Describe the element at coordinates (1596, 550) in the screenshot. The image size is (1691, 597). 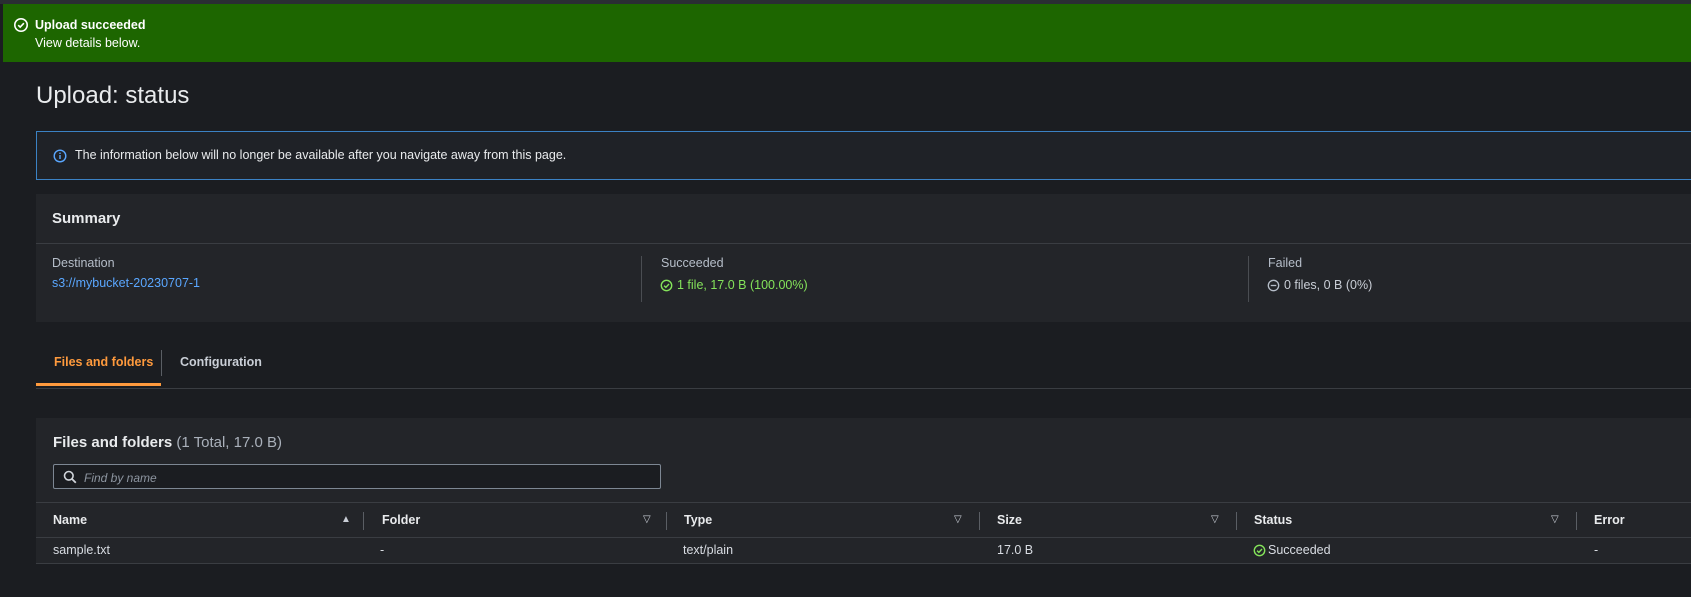
I see `cell-error: -` at that location.